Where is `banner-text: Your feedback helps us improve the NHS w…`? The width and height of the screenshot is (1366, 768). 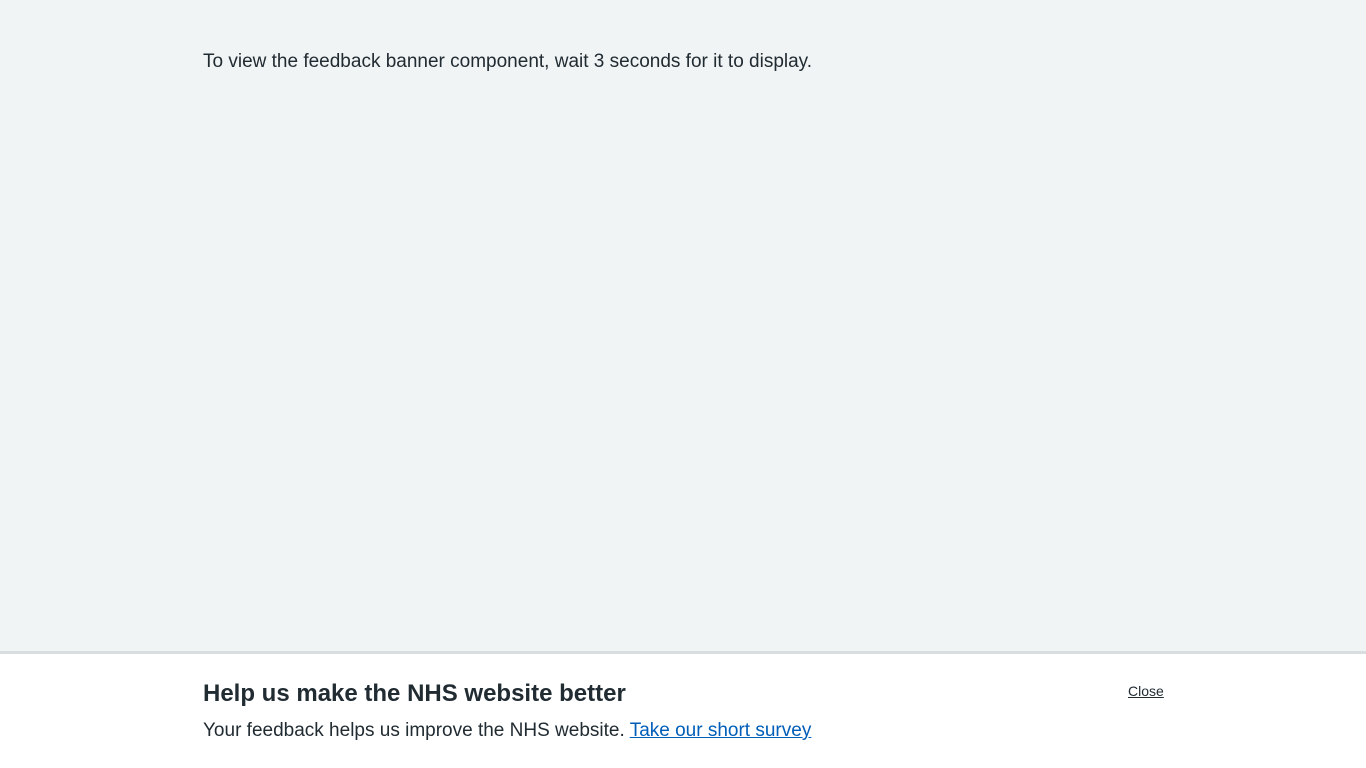
banner-text: Your feedback helps us improve the NHS w… is located at coordinates (414, 730).